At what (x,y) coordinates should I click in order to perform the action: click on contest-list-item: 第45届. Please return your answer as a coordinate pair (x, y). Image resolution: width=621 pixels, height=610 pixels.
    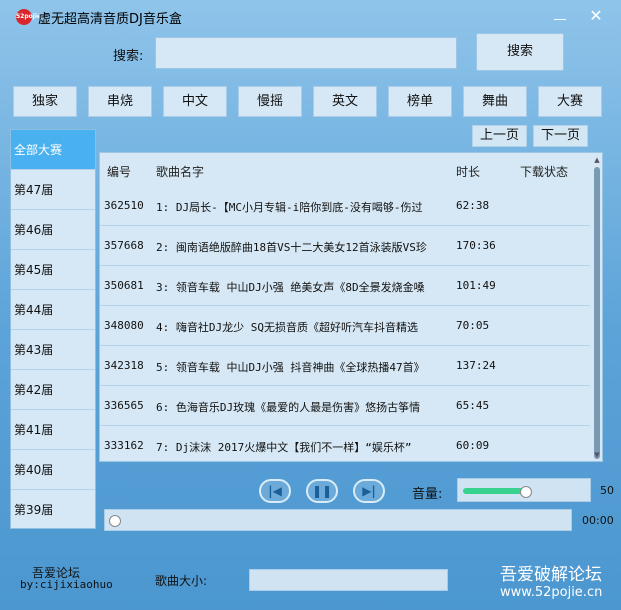
    Looking at the image, I should click on (53, 270).